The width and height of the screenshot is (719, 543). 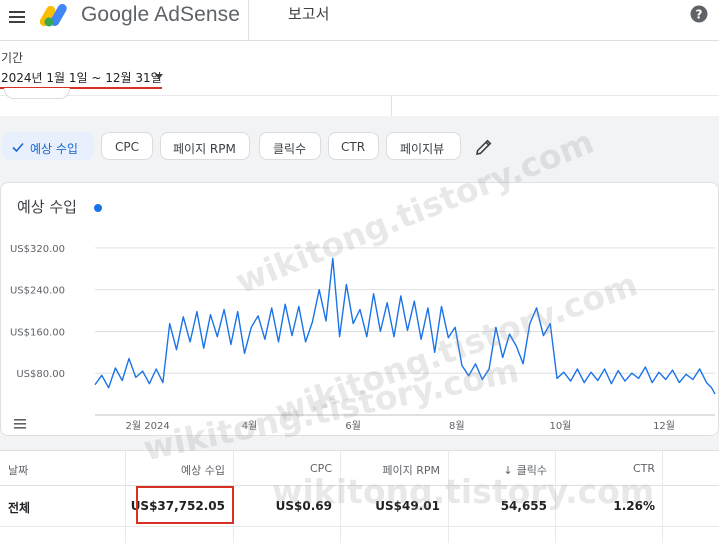 I want to click on chip-pageviews: 페이지뷰, so click(x=423, y=146).